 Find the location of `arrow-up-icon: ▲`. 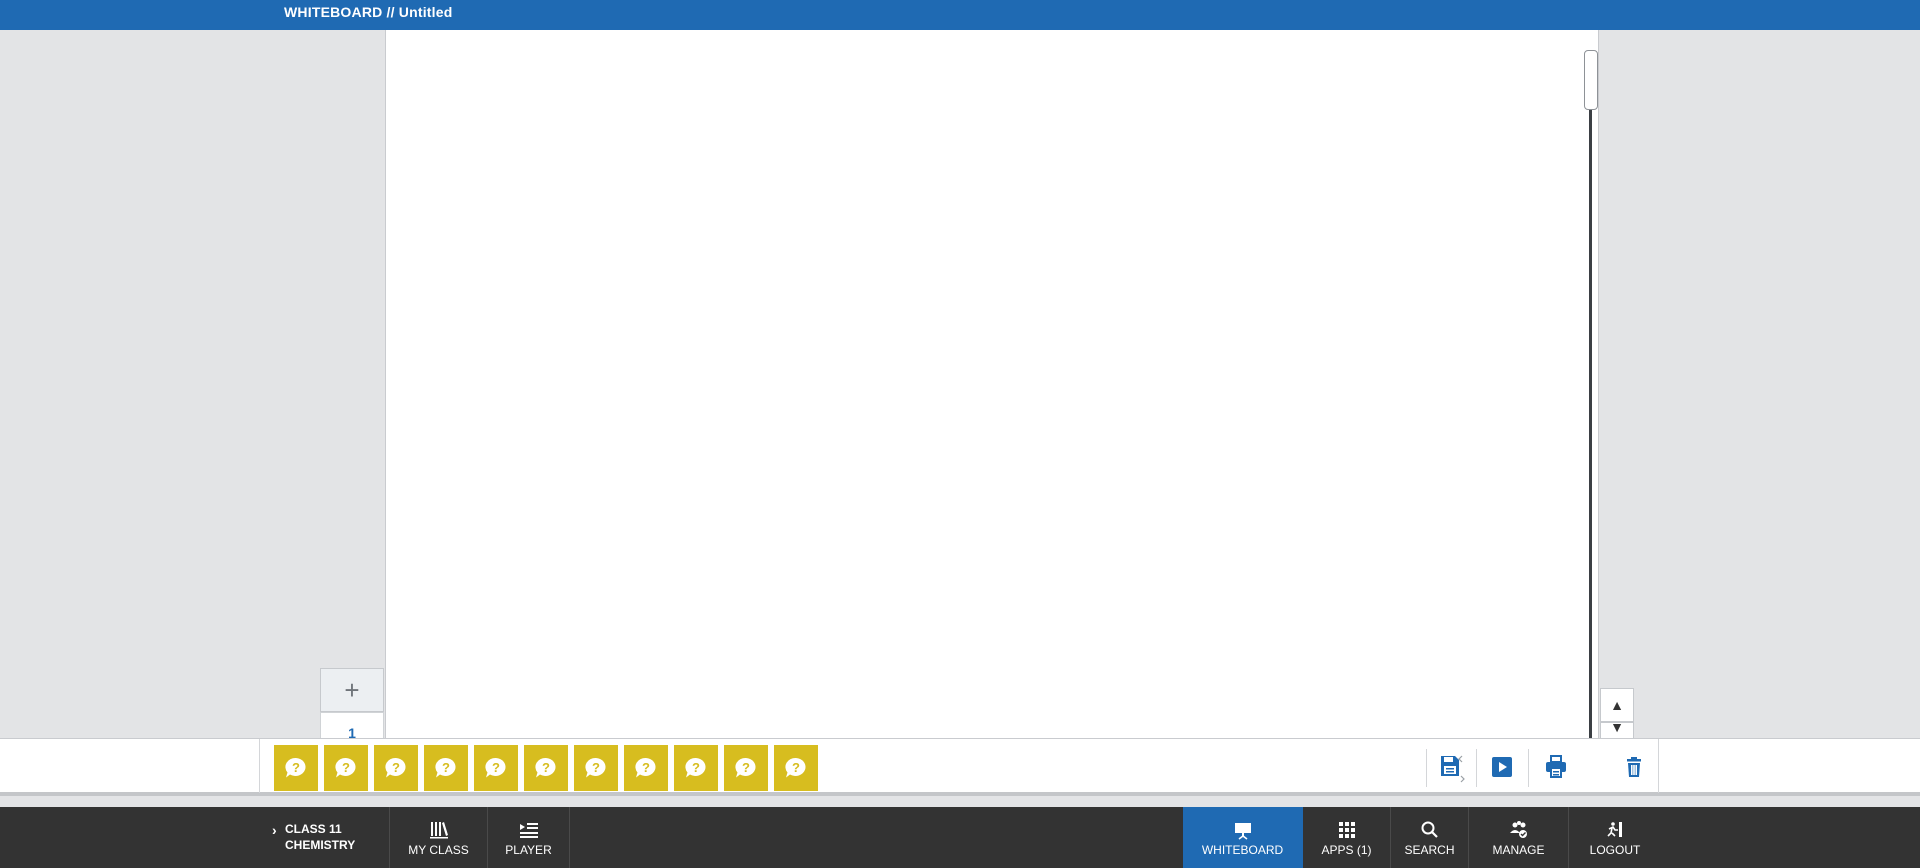

arrow-up-icon: ▲ is located at coordinates (1617, 705).